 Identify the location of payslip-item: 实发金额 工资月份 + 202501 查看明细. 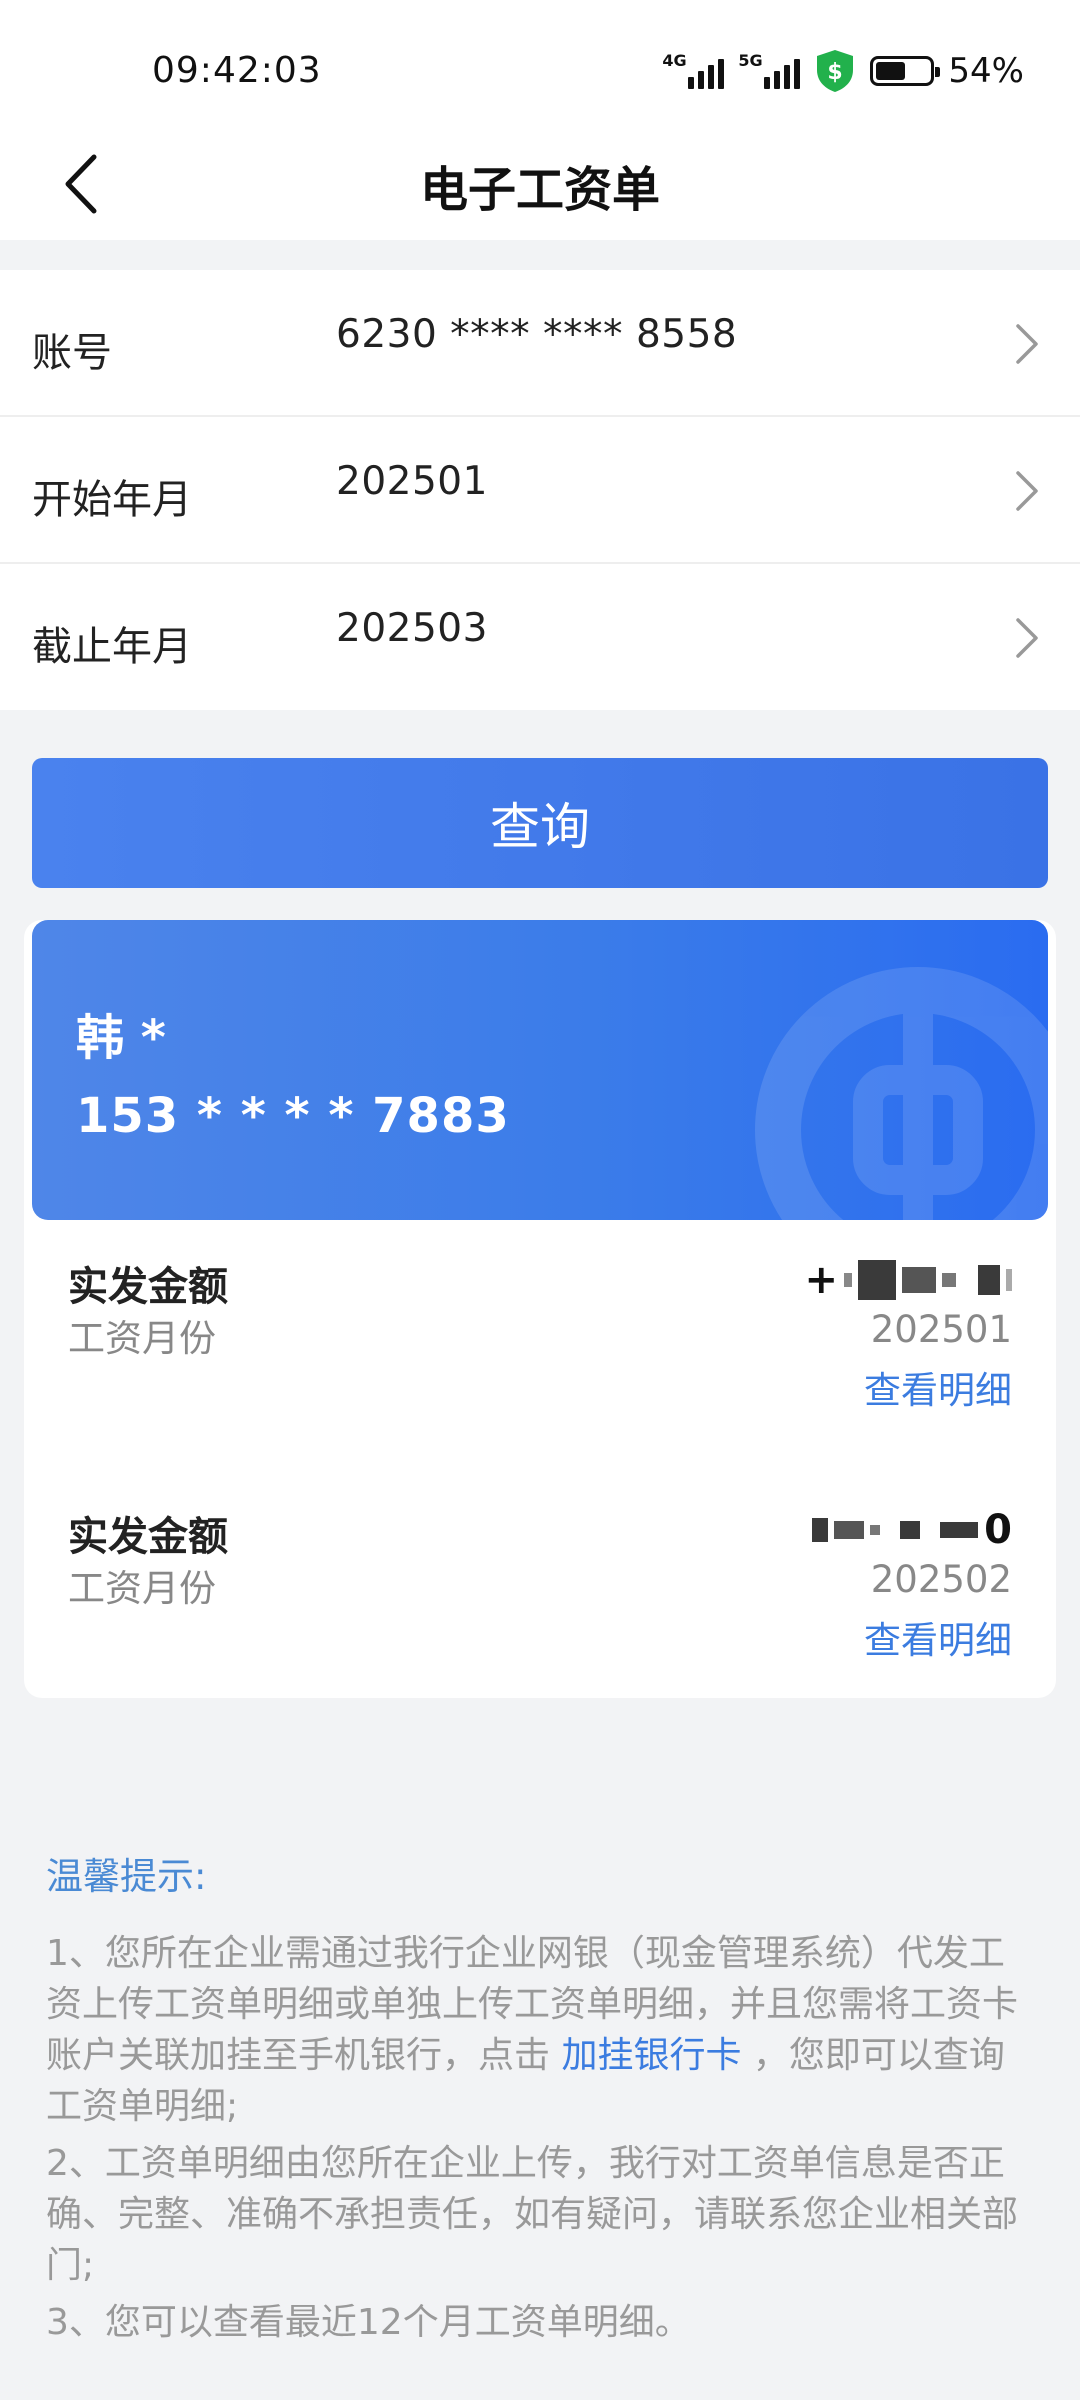
(540, 1354).